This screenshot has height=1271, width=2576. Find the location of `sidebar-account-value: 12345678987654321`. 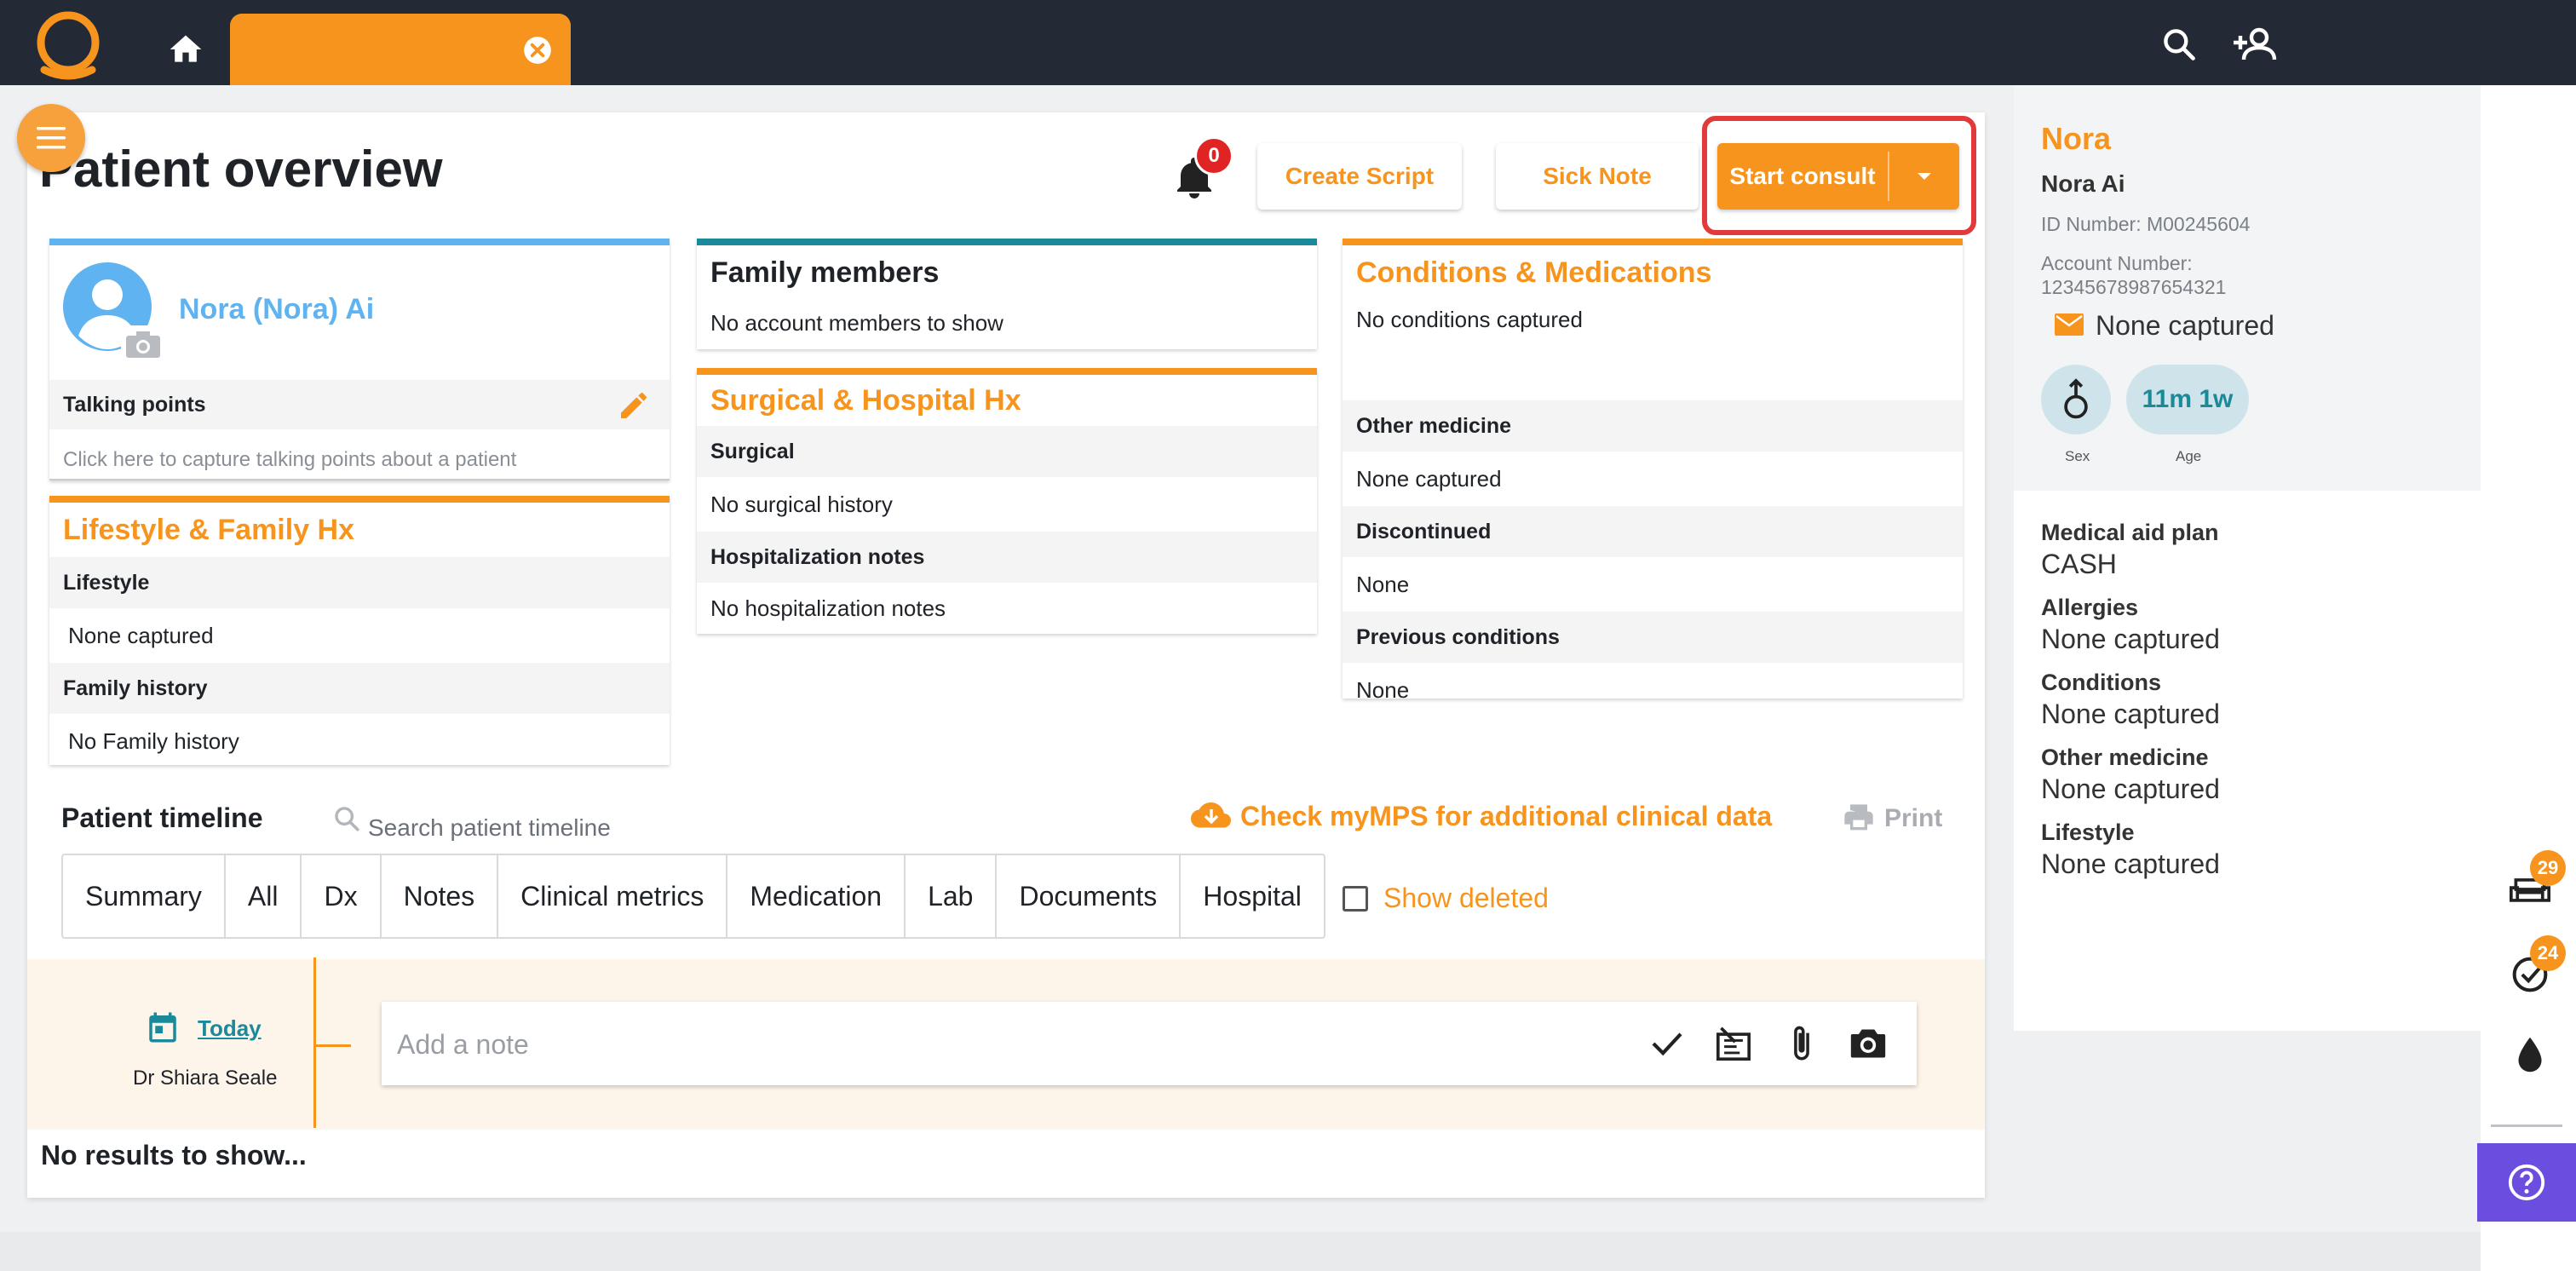

sidebar-account-value: 12345678987654321 is located at coordinates (2134, 287).